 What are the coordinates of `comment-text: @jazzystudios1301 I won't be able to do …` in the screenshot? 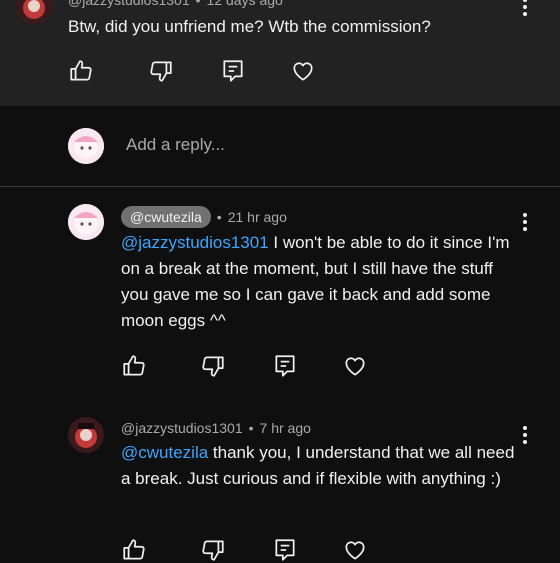 It's located at (318, 282).